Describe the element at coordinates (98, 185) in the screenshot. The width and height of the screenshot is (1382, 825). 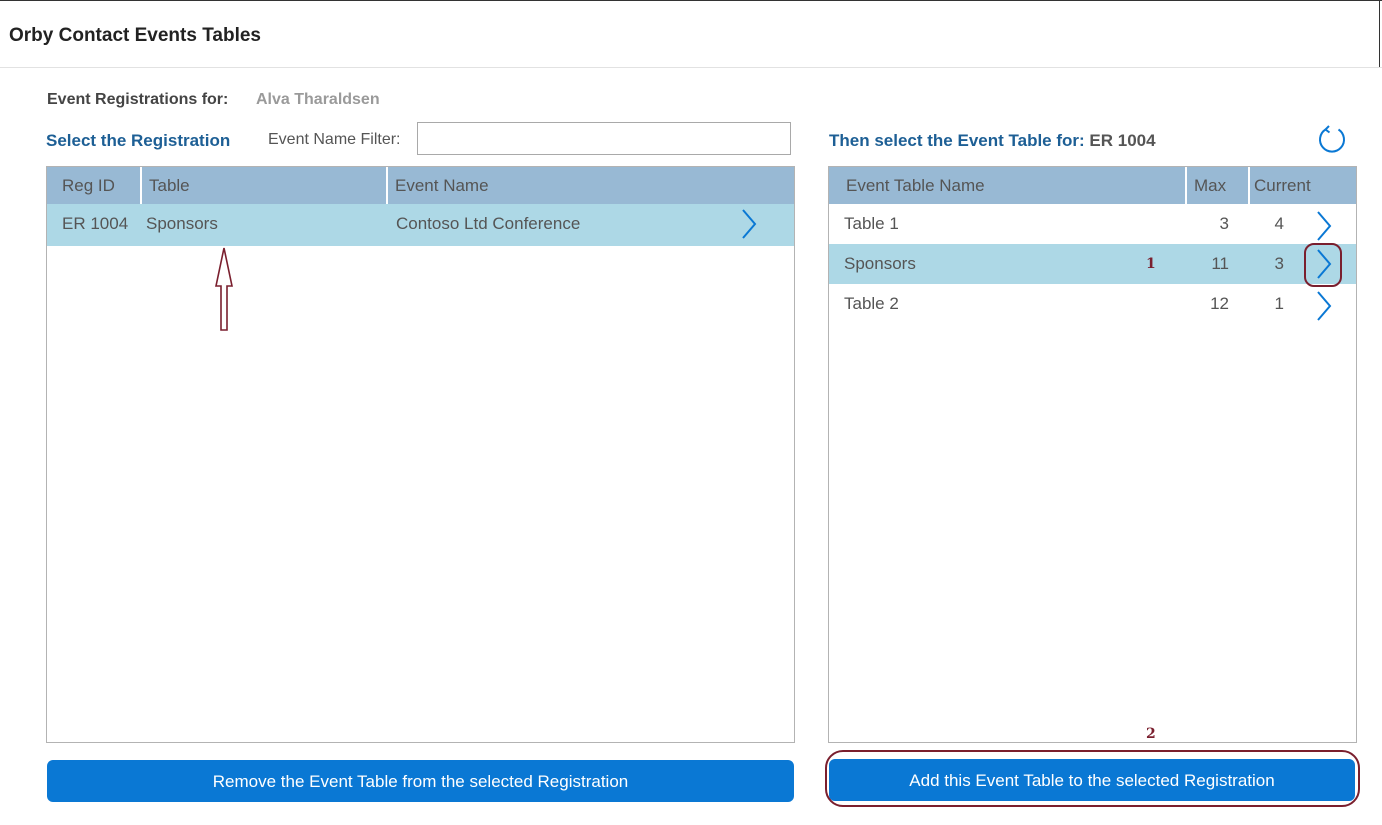
I see `column-header-reg-id: Reg ID` at that location.